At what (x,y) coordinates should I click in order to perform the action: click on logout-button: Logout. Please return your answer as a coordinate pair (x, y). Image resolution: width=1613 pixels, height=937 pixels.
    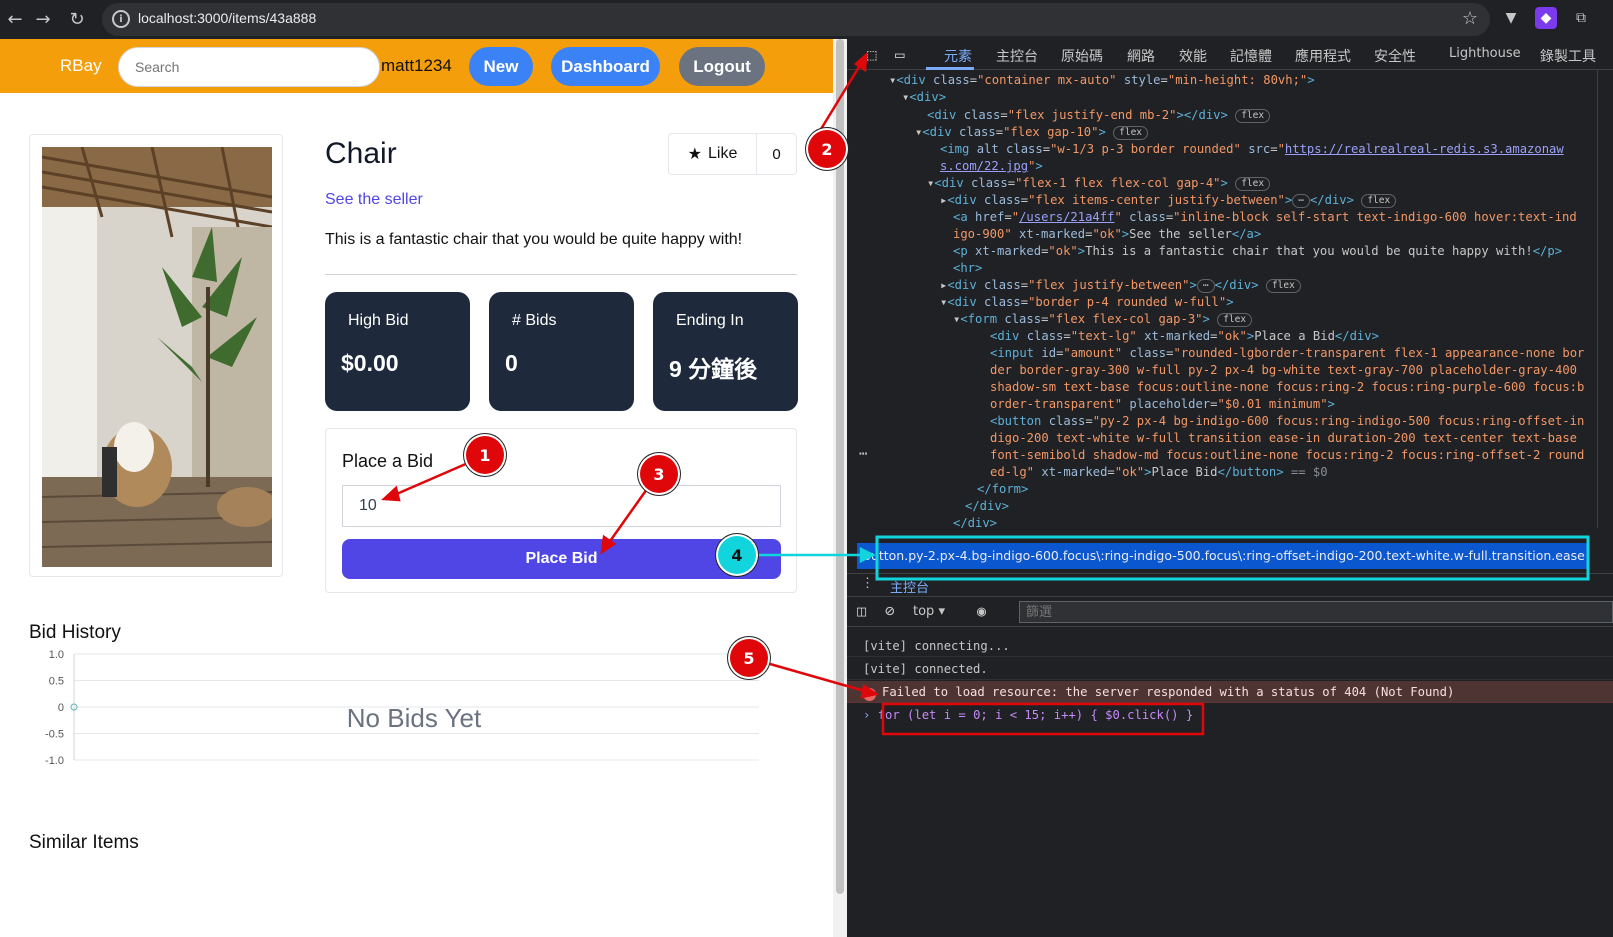
    Looking at the image, I should click on (722, 66).